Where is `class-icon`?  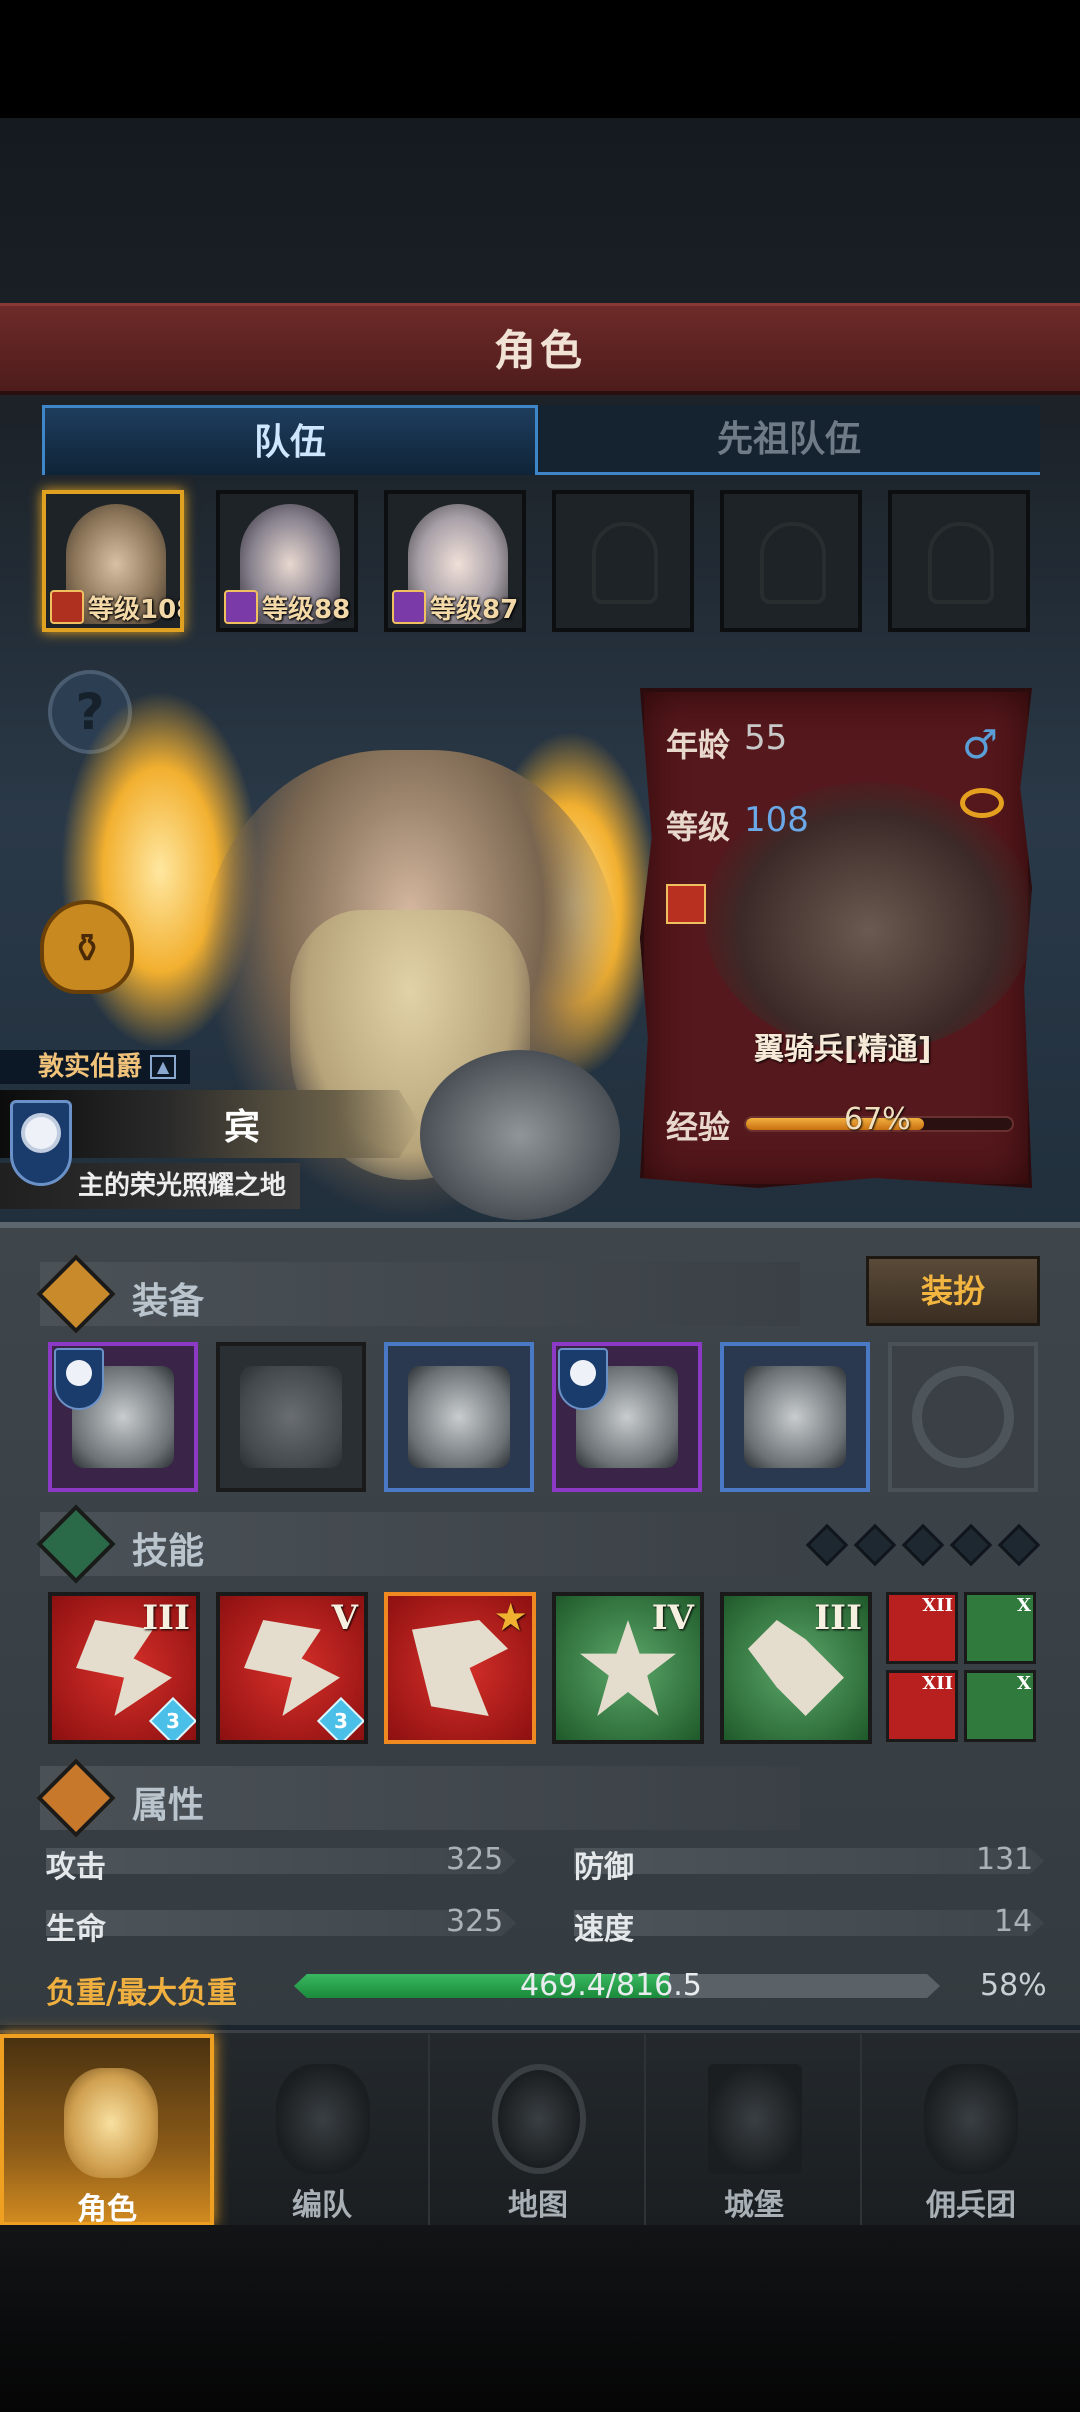
class-icon is located at coordinates (686, 904).